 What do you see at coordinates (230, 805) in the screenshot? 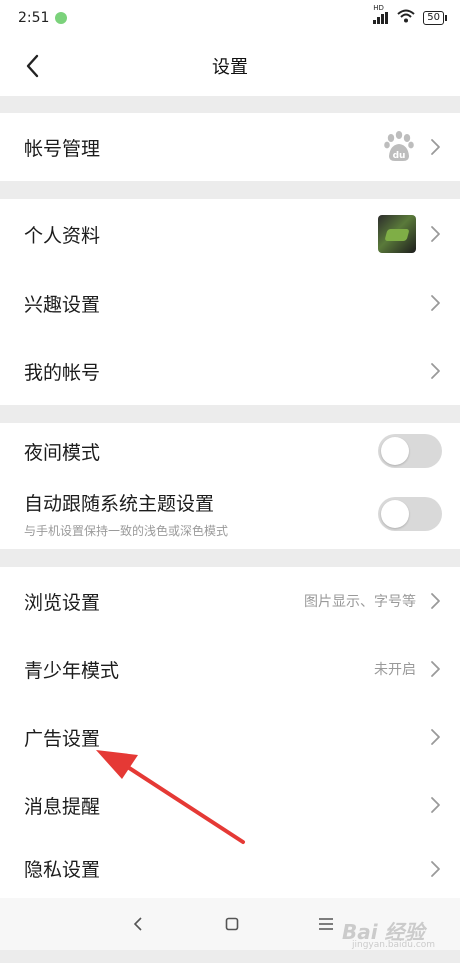
I see `message-reminder-row: 消息提醒` at bounding box center [230, 805].